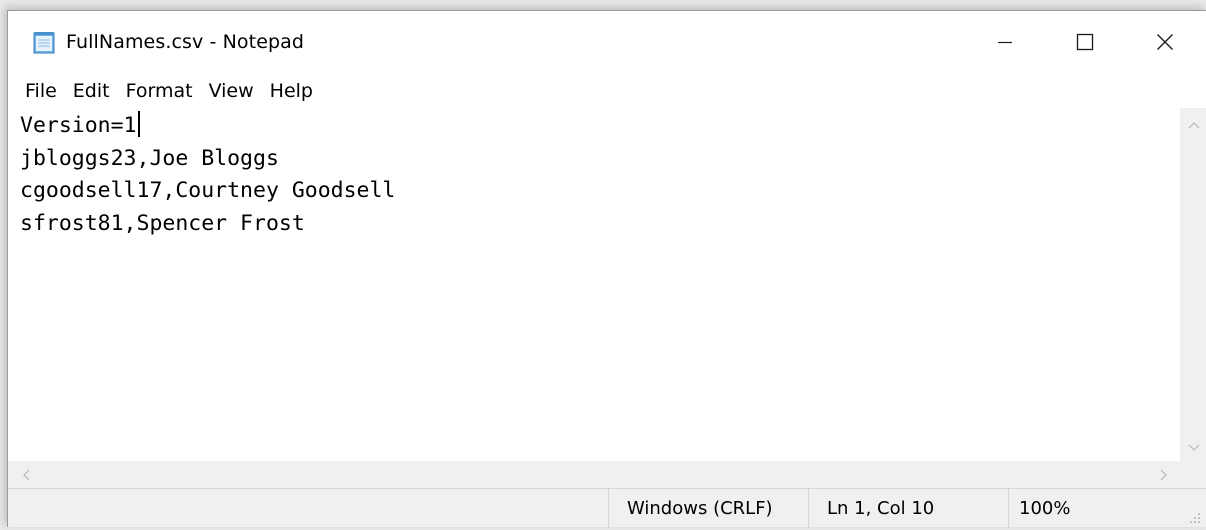 Image resolution: width=1206 pixels, height=530 pixels. What do you see at coordinates (185, 42) in the screenshot?
I see `window-title: FullNames.csv - Notepad` at bounding box center [185, 42].